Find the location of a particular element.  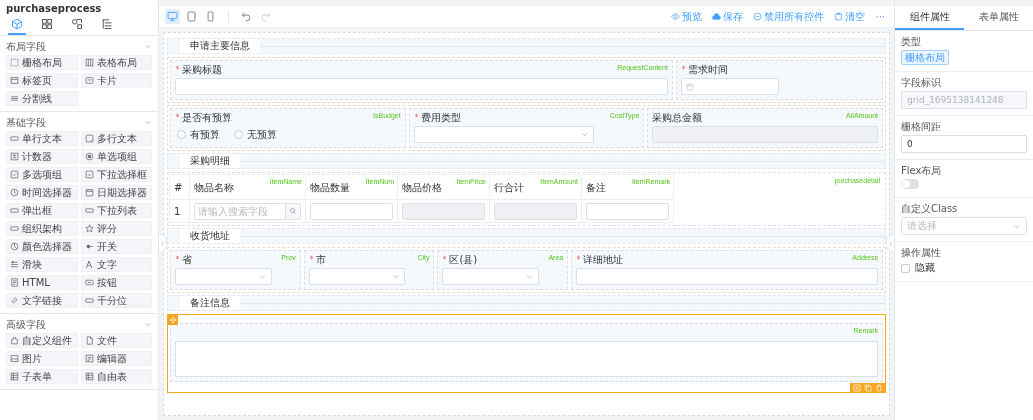

editor-icon is located at coordinates (89, 358).